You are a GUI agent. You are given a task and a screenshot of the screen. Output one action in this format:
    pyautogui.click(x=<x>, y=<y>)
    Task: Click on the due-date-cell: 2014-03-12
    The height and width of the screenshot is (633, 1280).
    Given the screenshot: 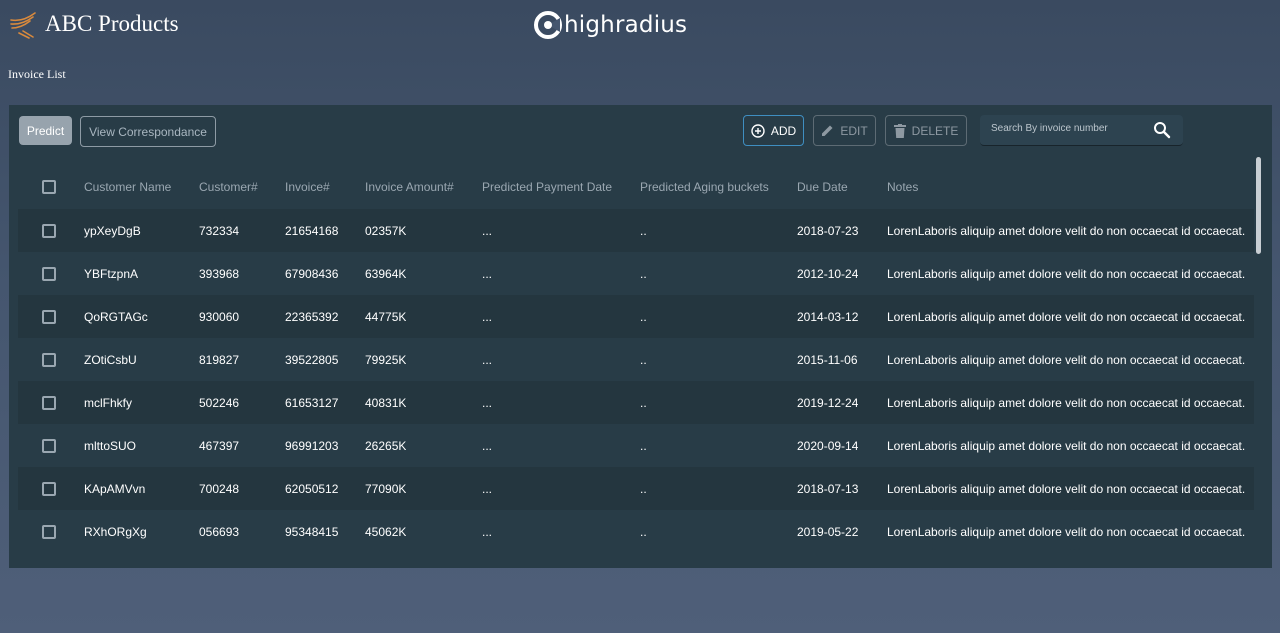 What is the action you would take?
    pyautogui.click(x=828, y=316)
    